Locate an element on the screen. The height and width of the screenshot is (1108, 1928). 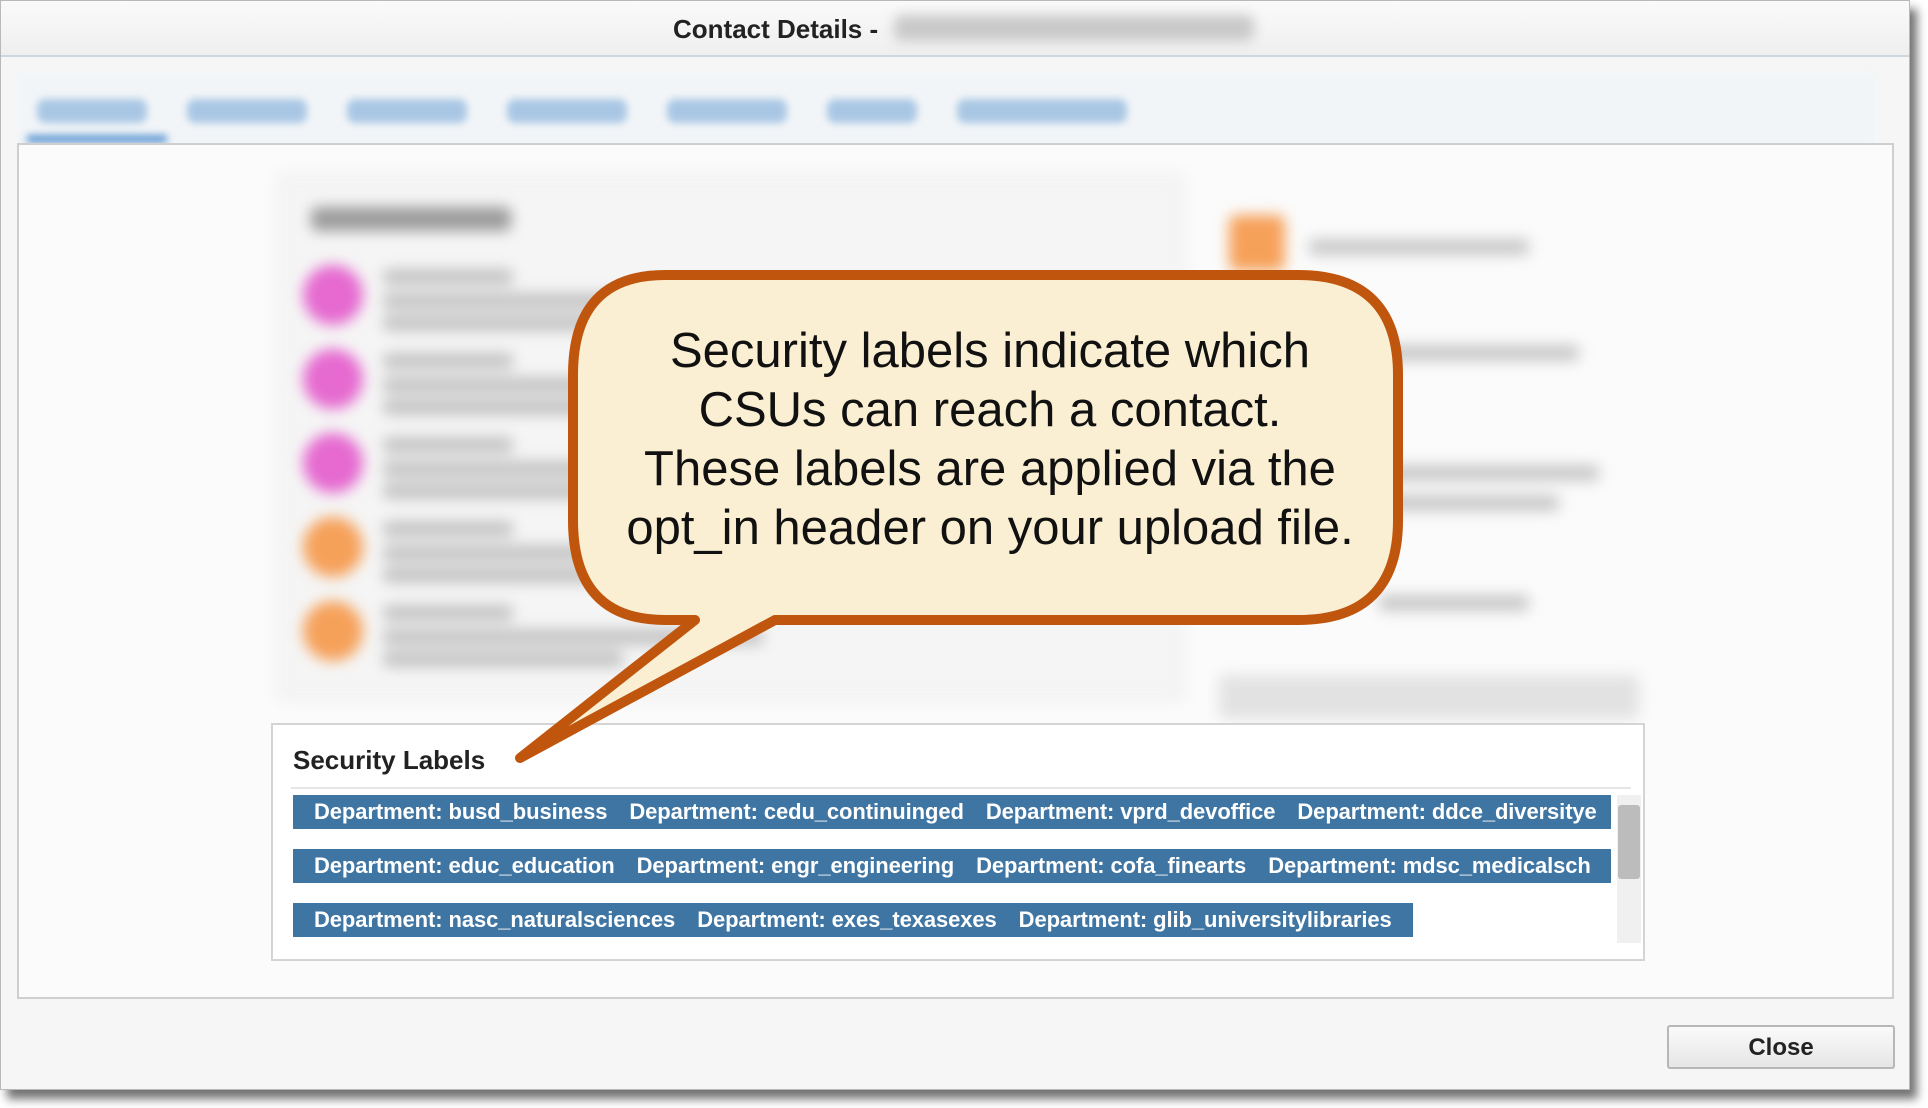
callout-line: Security labels indicate which is located at coordinates (990, 351).